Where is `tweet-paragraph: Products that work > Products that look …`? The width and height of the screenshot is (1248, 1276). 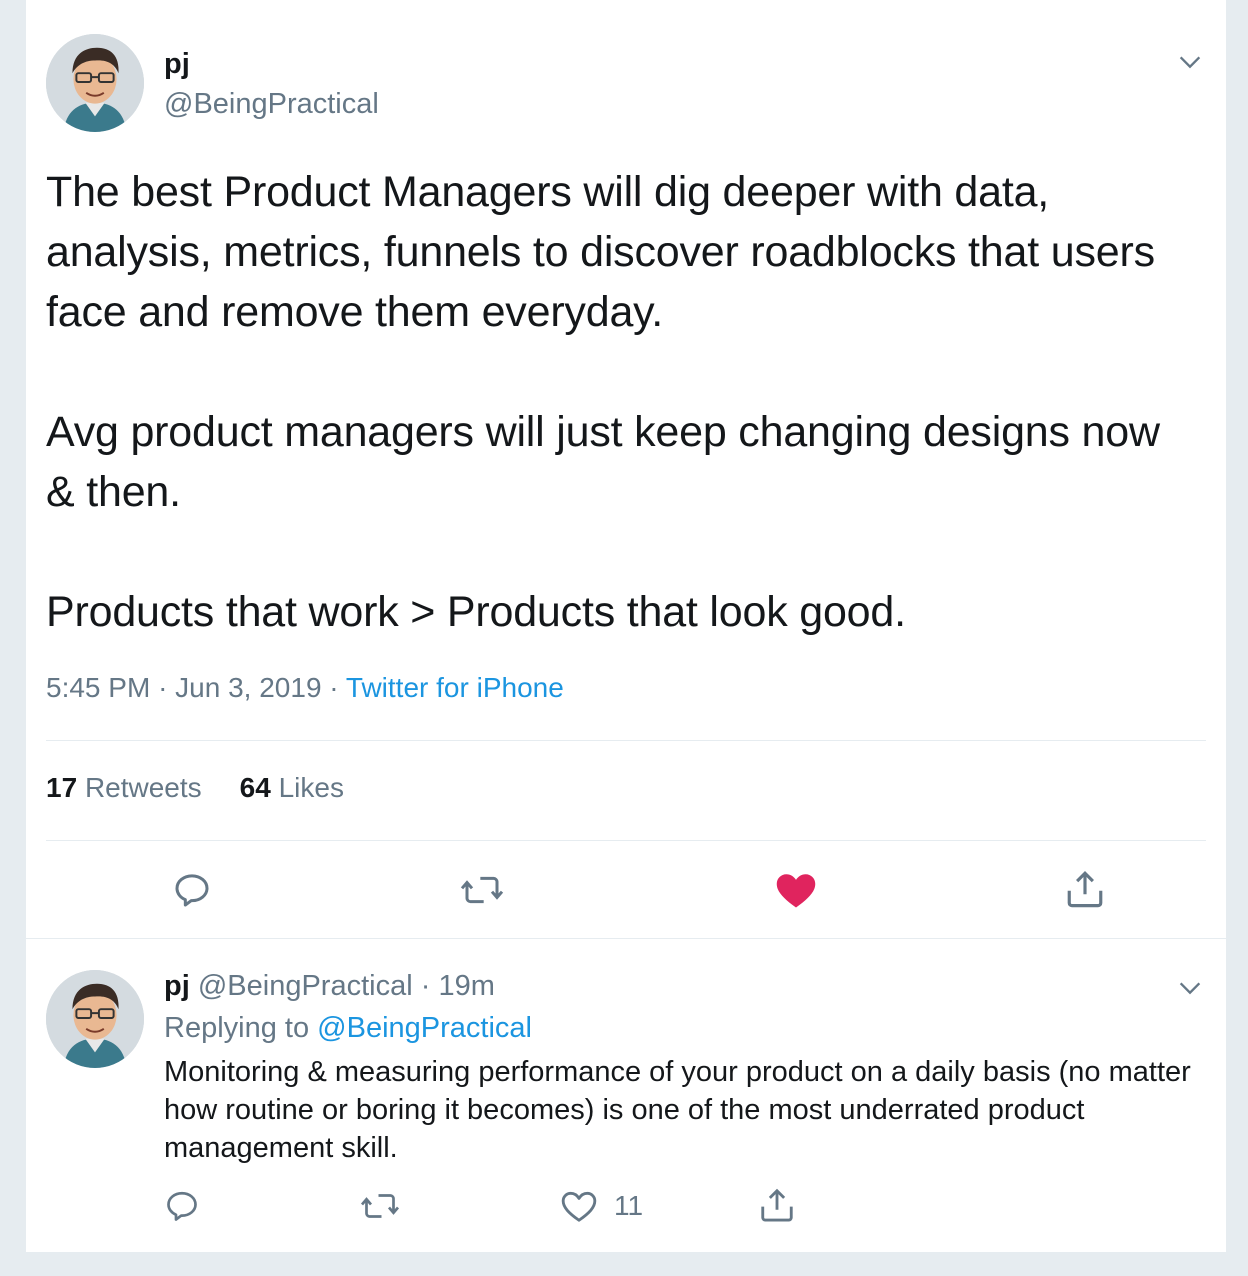
tweet-paragraph: Products that work > Products that look … is located at coordinates (476, 612).